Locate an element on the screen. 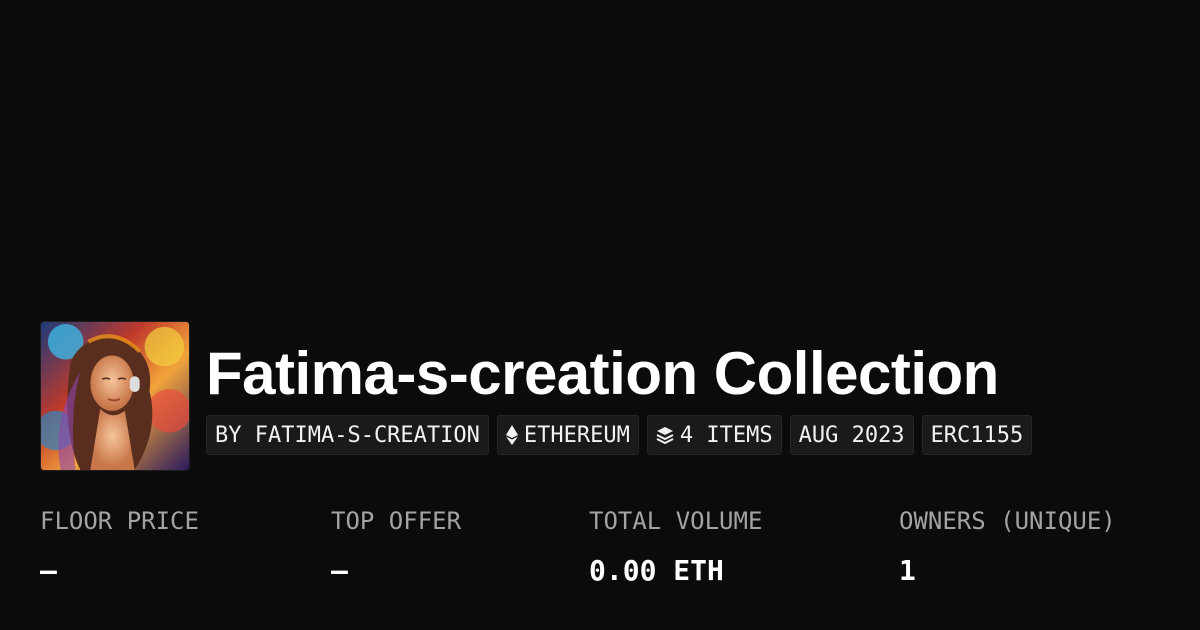 This screenshot has width=1200, height=630. layers-icon is located at coordinates (665, 435).